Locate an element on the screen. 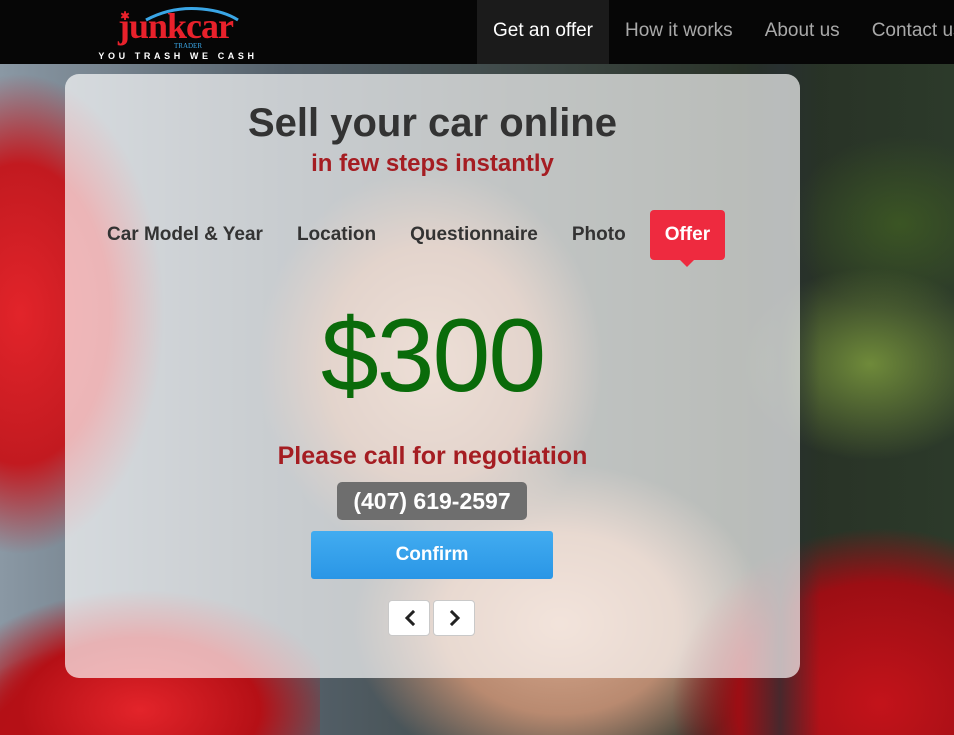  prev-step-button is located at coordinates (409, 618).